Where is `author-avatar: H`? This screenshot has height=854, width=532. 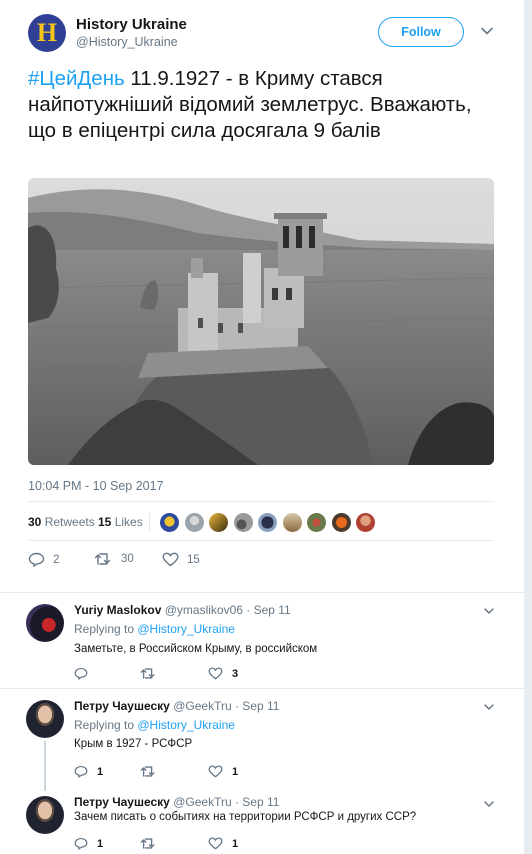
author-avatar: H is located at coordinates (47, 33).